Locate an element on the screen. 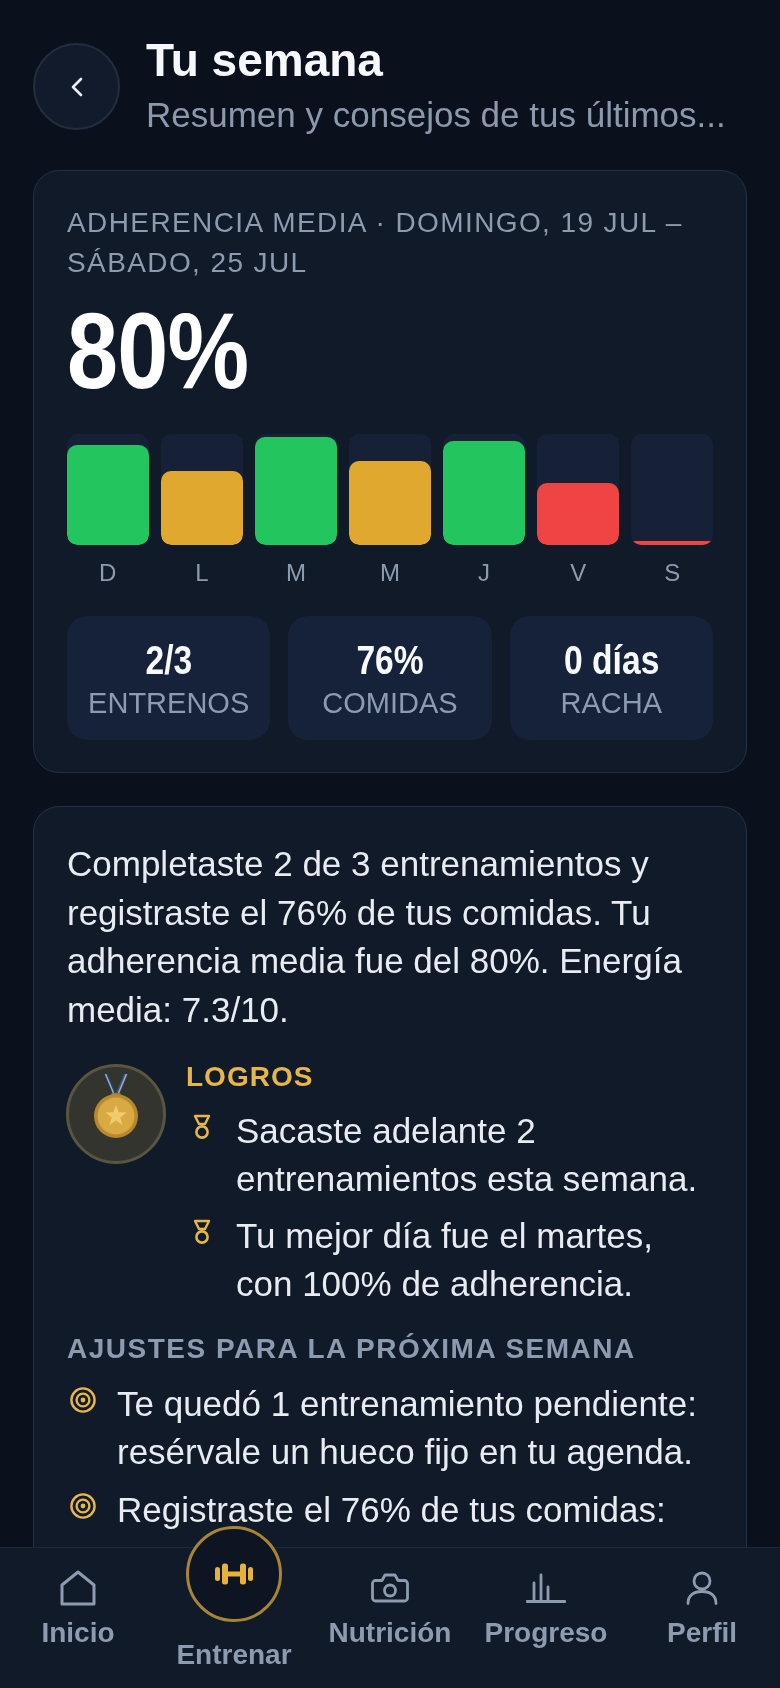 The image size is (780, 1688). stat-value: 76% is located at coordinates (390, 660).